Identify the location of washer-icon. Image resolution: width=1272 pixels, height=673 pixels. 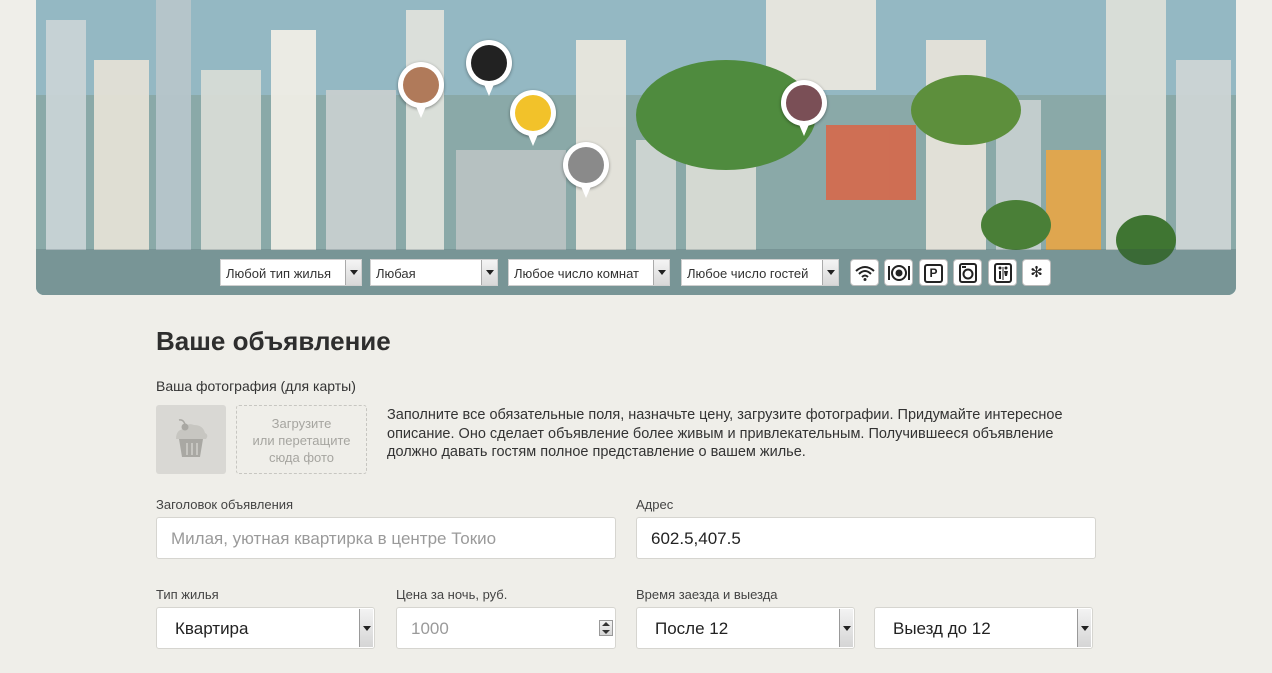
(967, 272).